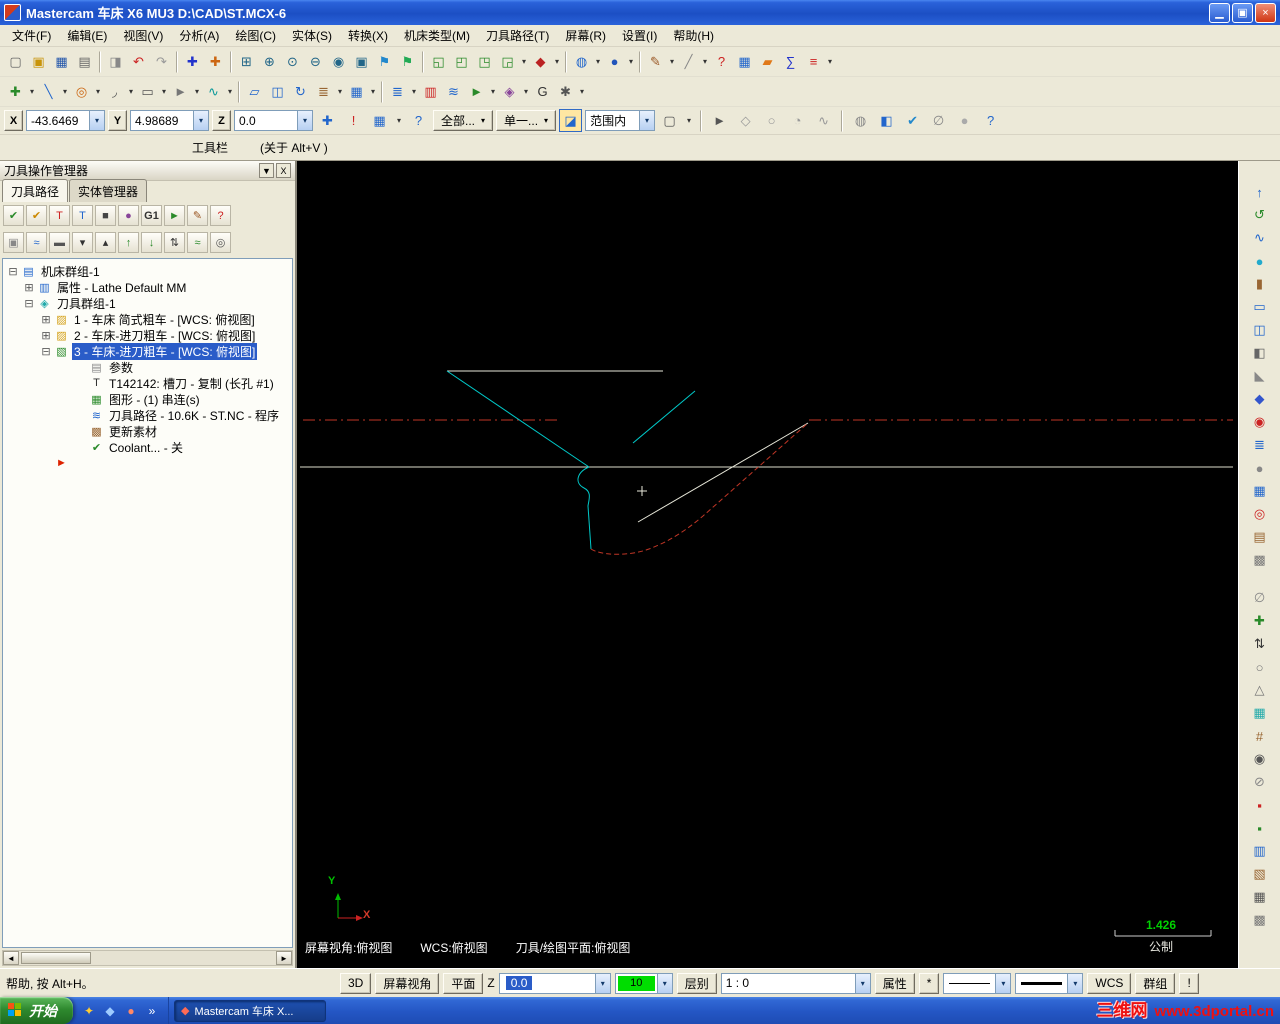 The width and height of the screenshot is (1280, 1024). Describe the element at coordinates (1260, 238) in the screenshot. I see `rb-spline-icon: ∿` at that location.